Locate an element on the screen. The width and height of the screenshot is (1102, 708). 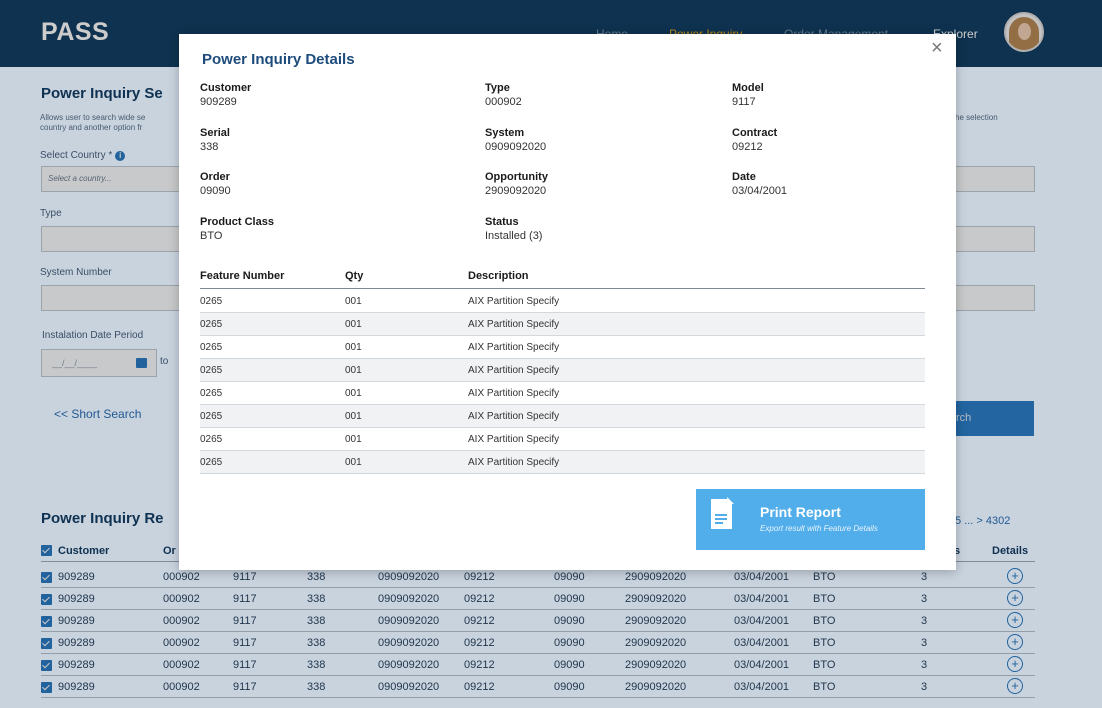
field-label-type: Type is located at coordinates (497, 88).